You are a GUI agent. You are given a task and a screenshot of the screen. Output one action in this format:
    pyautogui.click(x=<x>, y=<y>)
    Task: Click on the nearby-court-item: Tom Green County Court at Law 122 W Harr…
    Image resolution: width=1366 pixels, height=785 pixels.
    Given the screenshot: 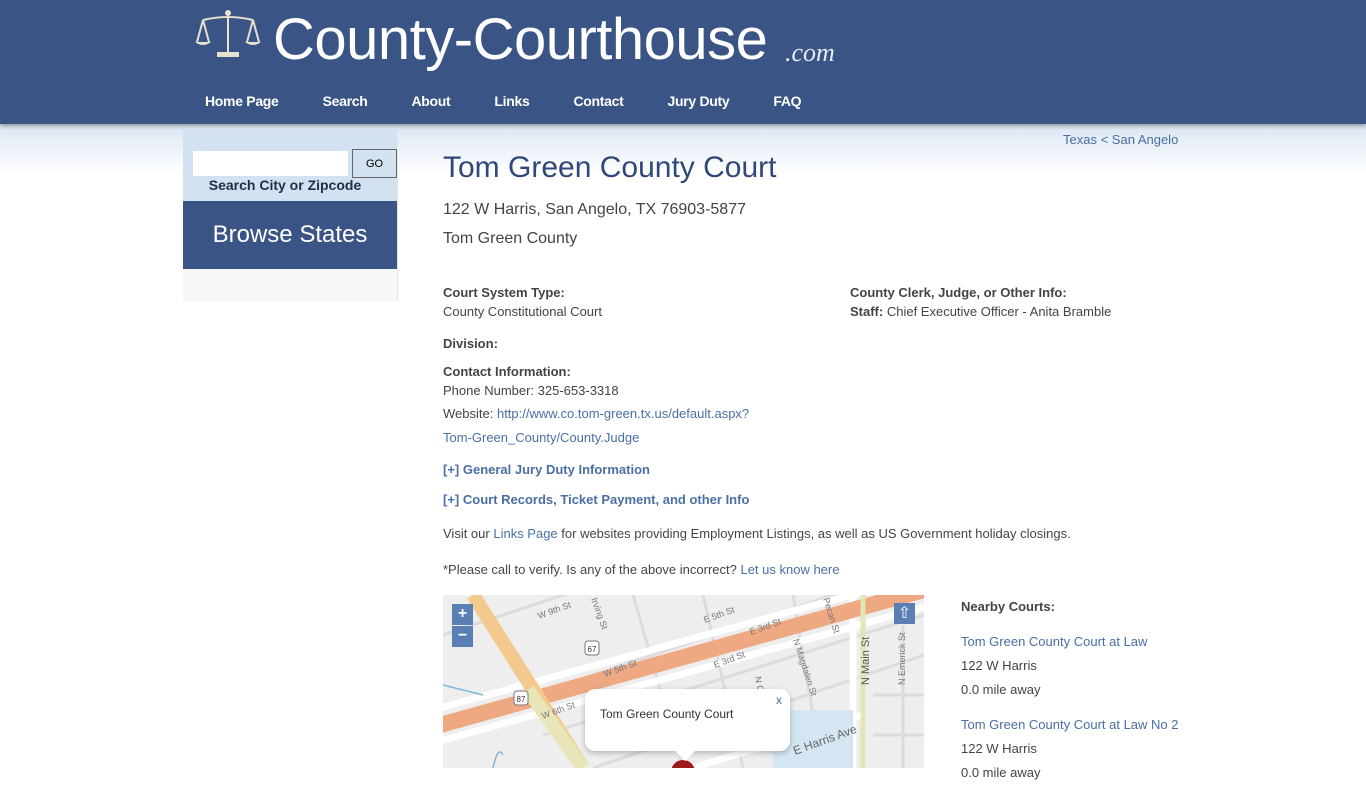 What is the action you would take?
    pyautogui.click(x=1054, y=666)
    